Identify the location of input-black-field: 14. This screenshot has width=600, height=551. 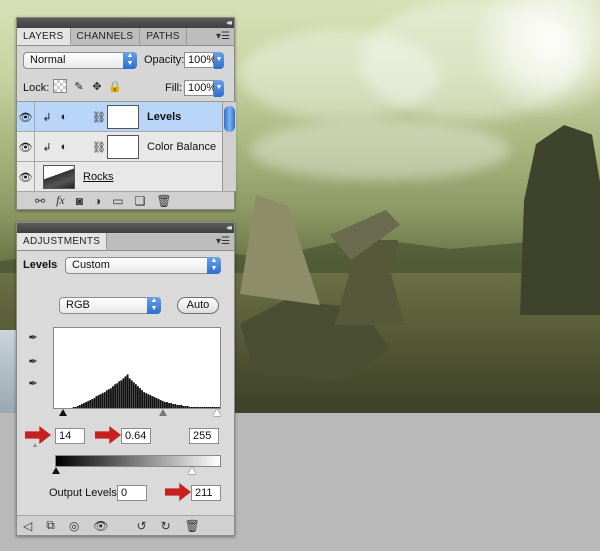
(70, 436).